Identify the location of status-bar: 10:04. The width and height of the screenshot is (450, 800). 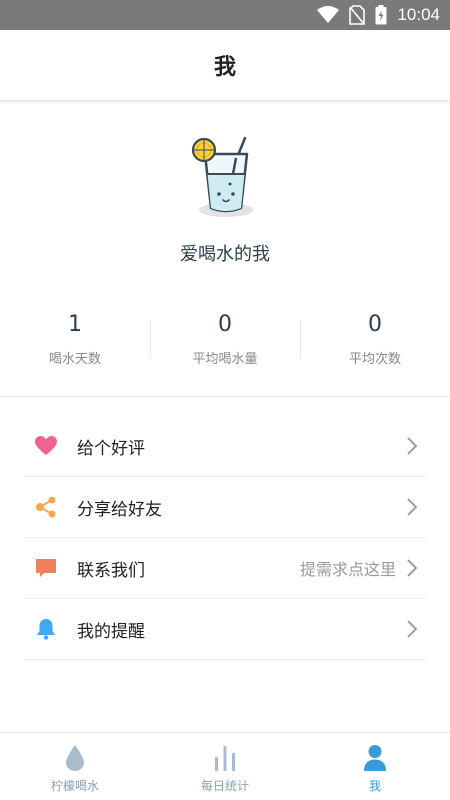
(225, 15).